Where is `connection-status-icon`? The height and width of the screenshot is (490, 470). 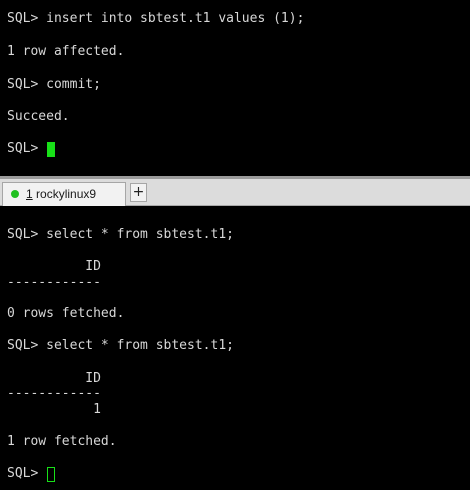
connection-status-icon is located at coordinates (15, 194).